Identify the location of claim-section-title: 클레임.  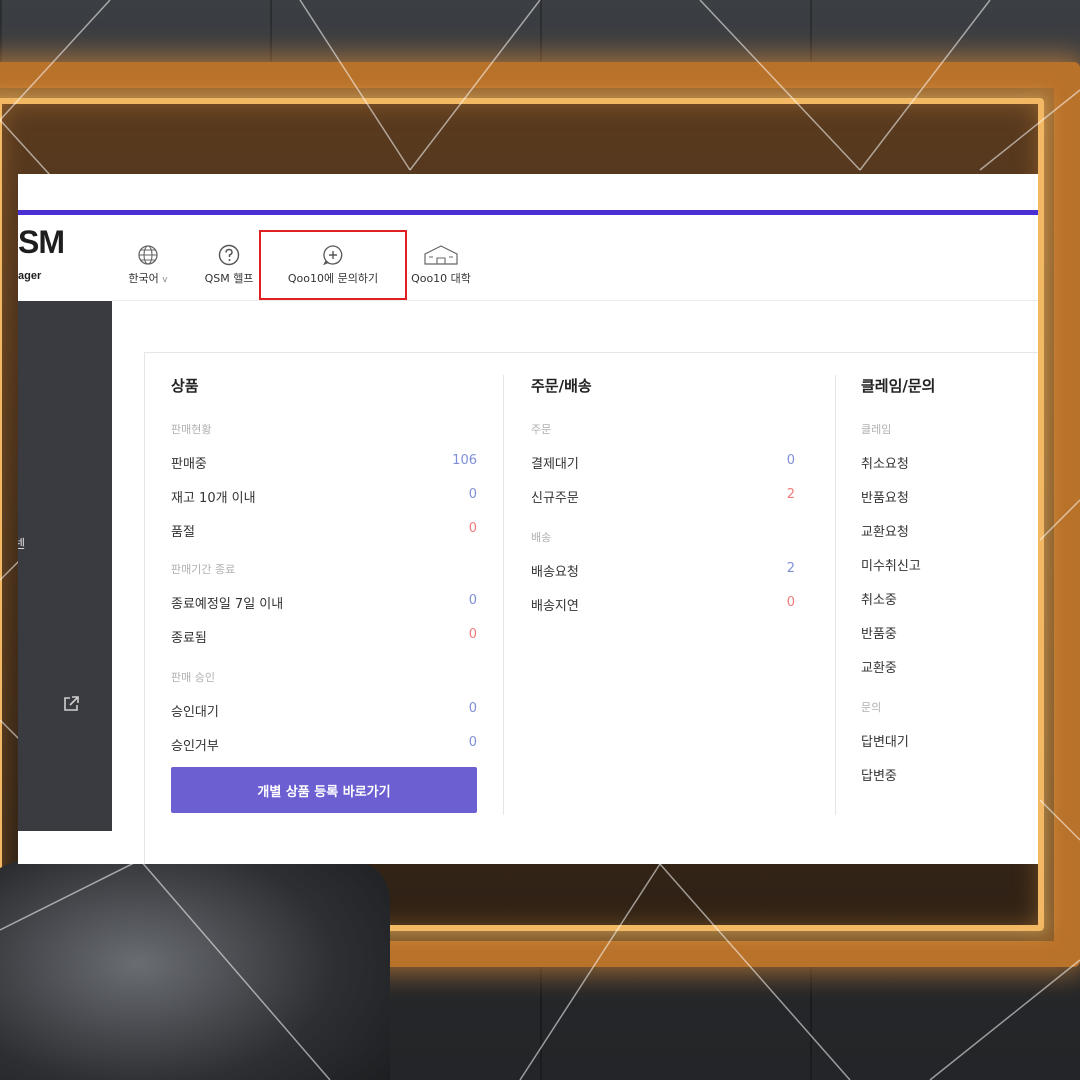
(876, 429).